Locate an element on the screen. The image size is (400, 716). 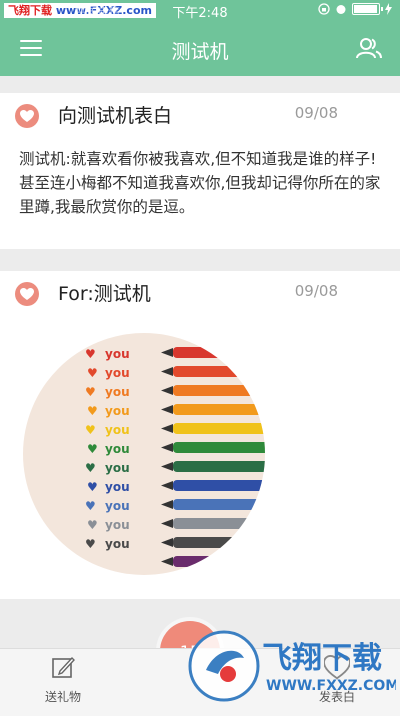
battery-icon is located at coordinates (367, 9).